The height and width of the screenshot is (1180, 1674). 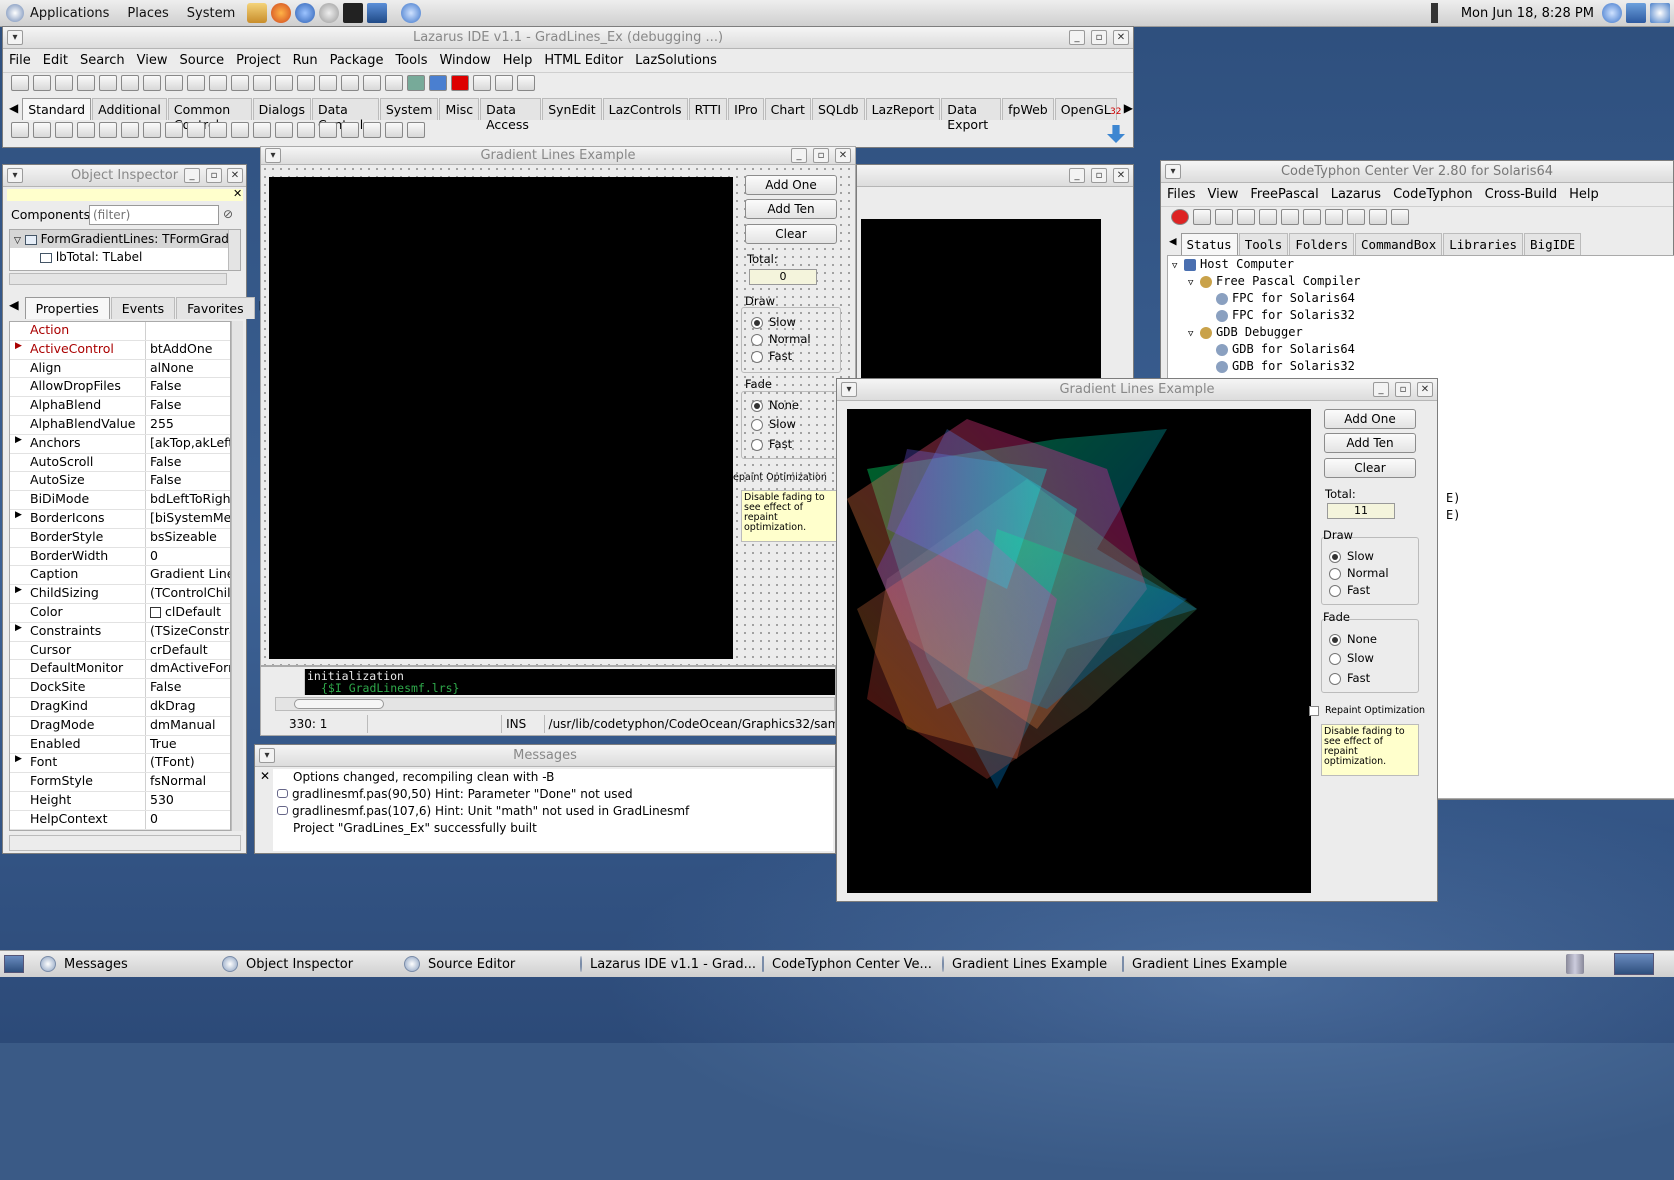 I want to click on find-icon, so click(x=306, y=83).